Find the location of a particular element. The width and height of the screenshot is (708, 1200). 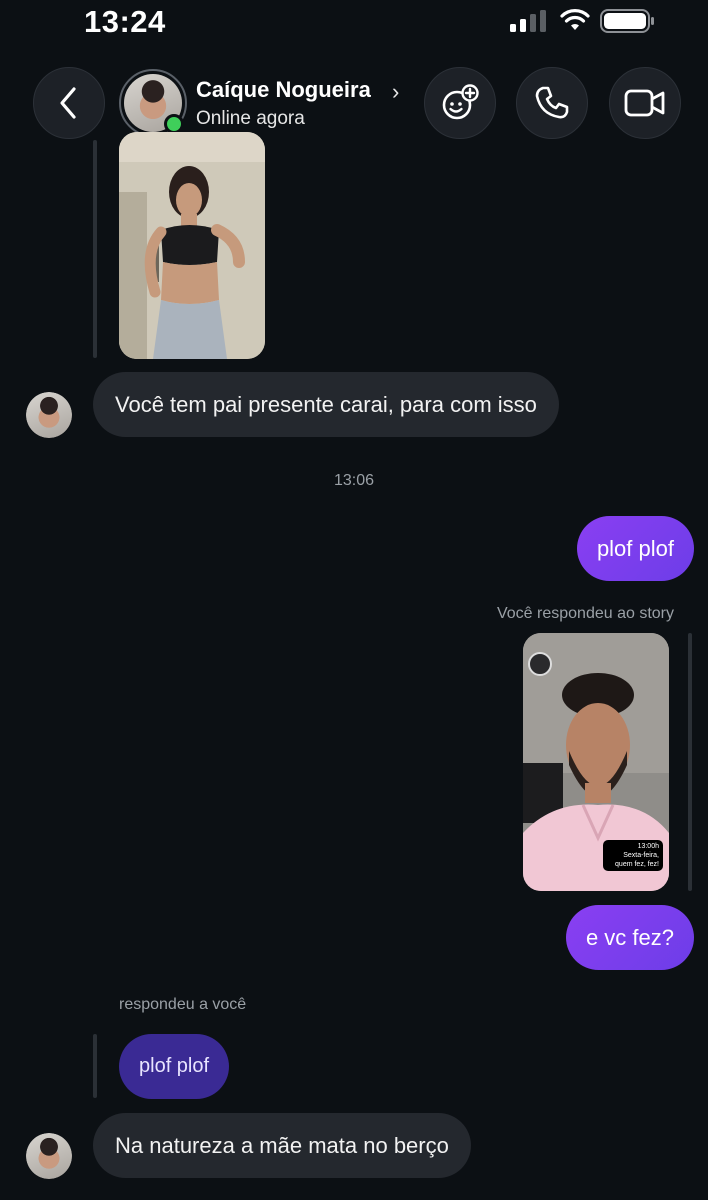

chevron-left-icon is located at coordinates (68, 103).